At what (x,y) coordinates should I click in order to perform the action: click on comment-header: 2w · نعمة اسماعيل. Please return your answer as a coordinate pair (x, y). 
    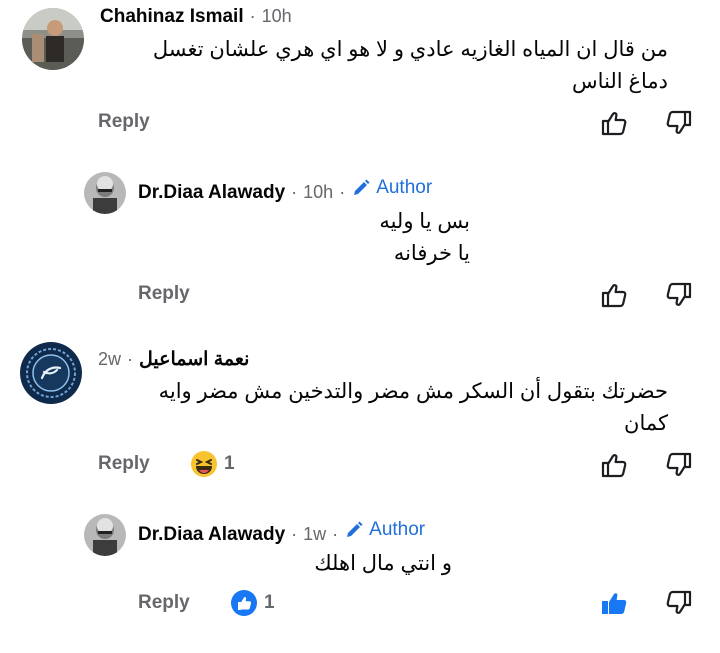
    Looking at the image, I should click on (173, 359).